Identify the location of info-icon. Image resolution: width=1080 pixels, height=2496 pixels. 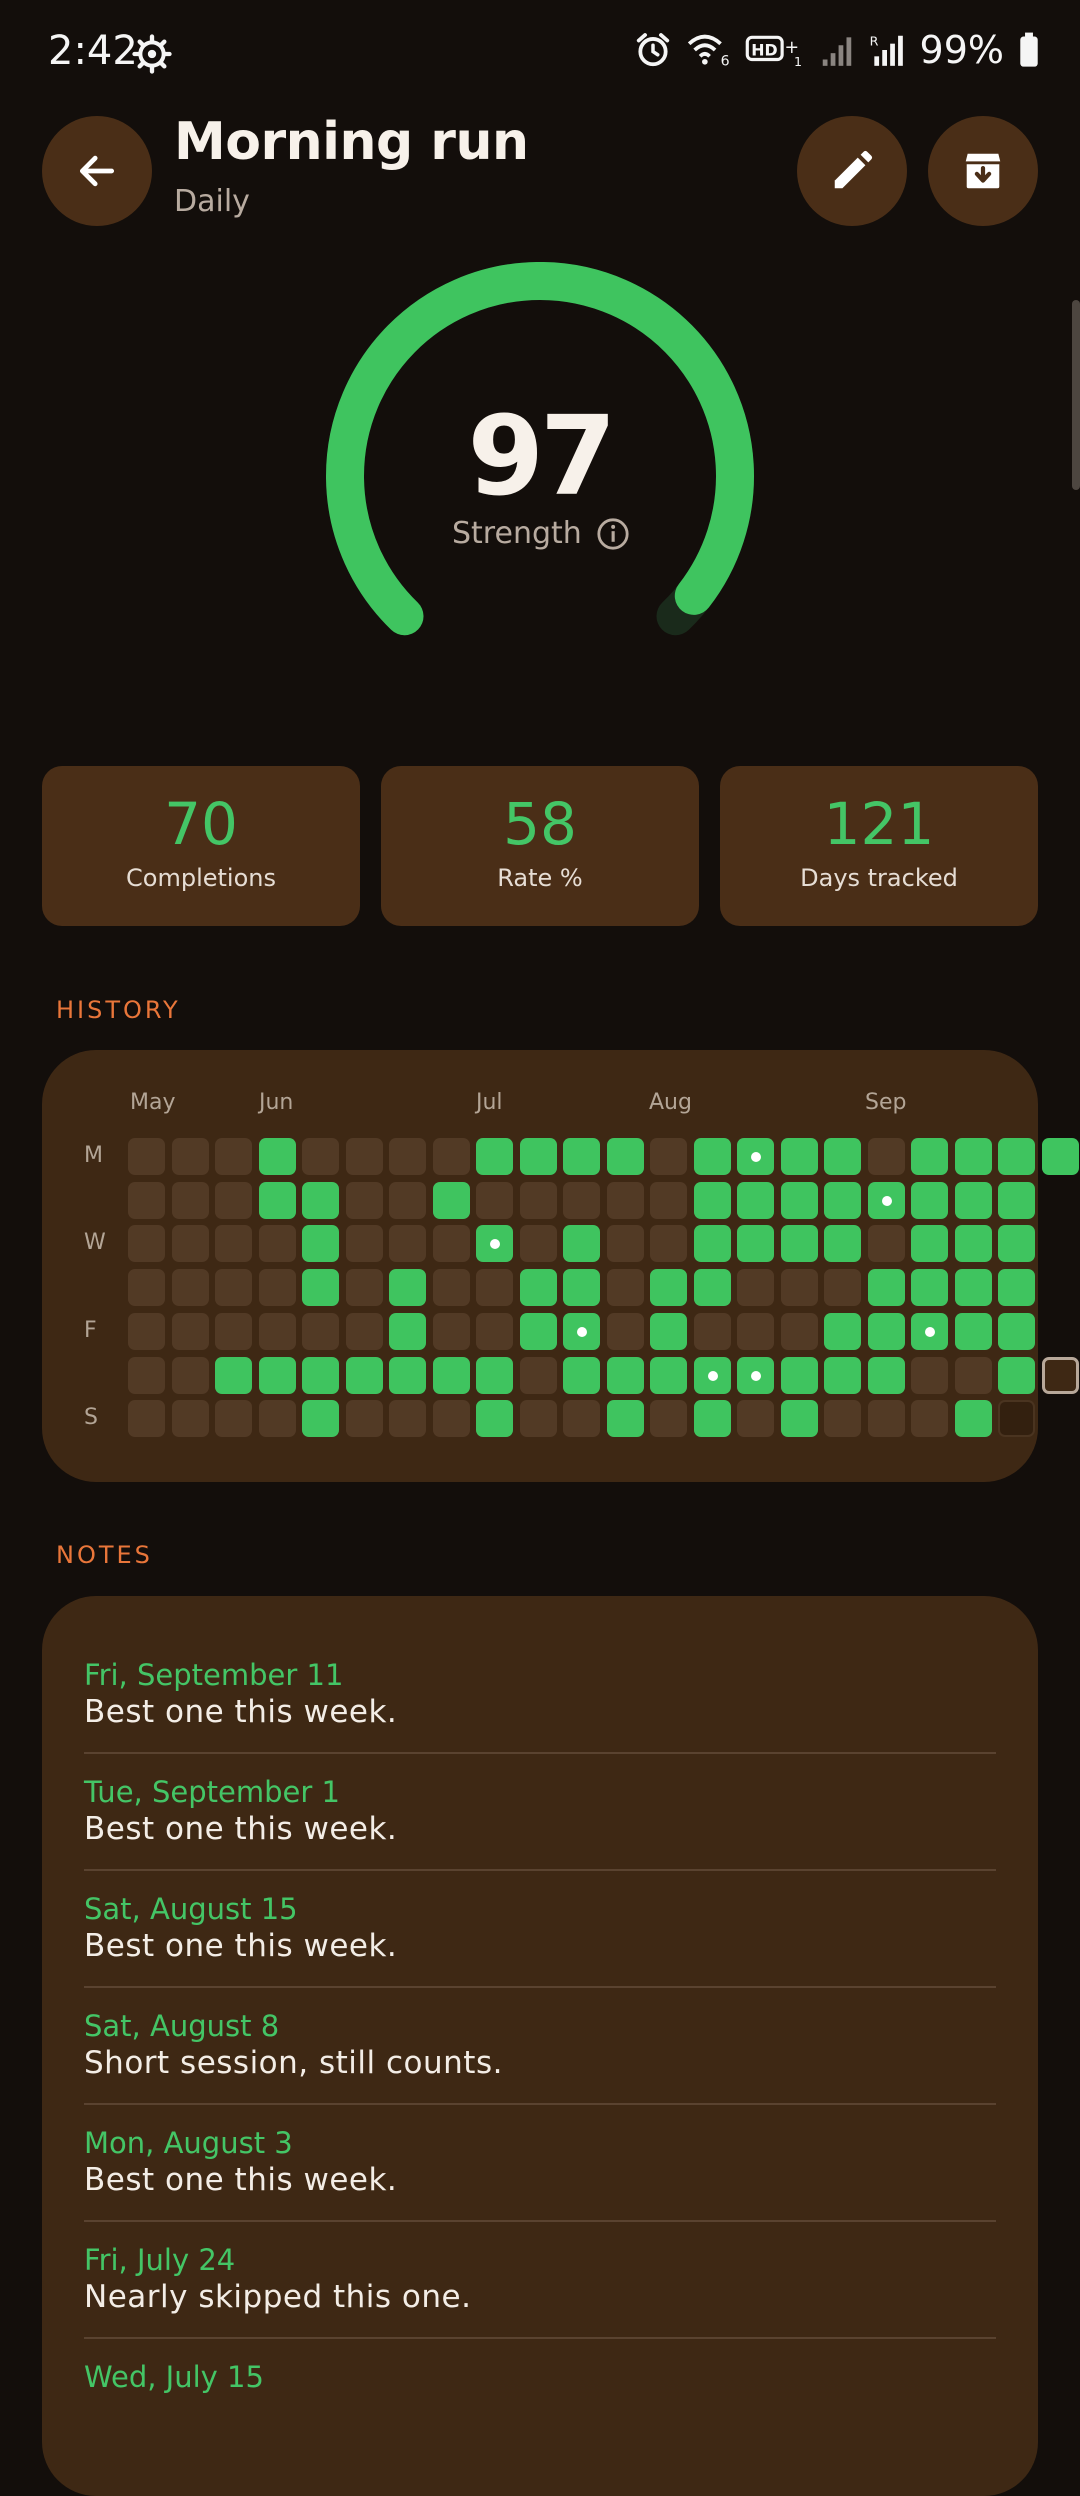
(613, 534).